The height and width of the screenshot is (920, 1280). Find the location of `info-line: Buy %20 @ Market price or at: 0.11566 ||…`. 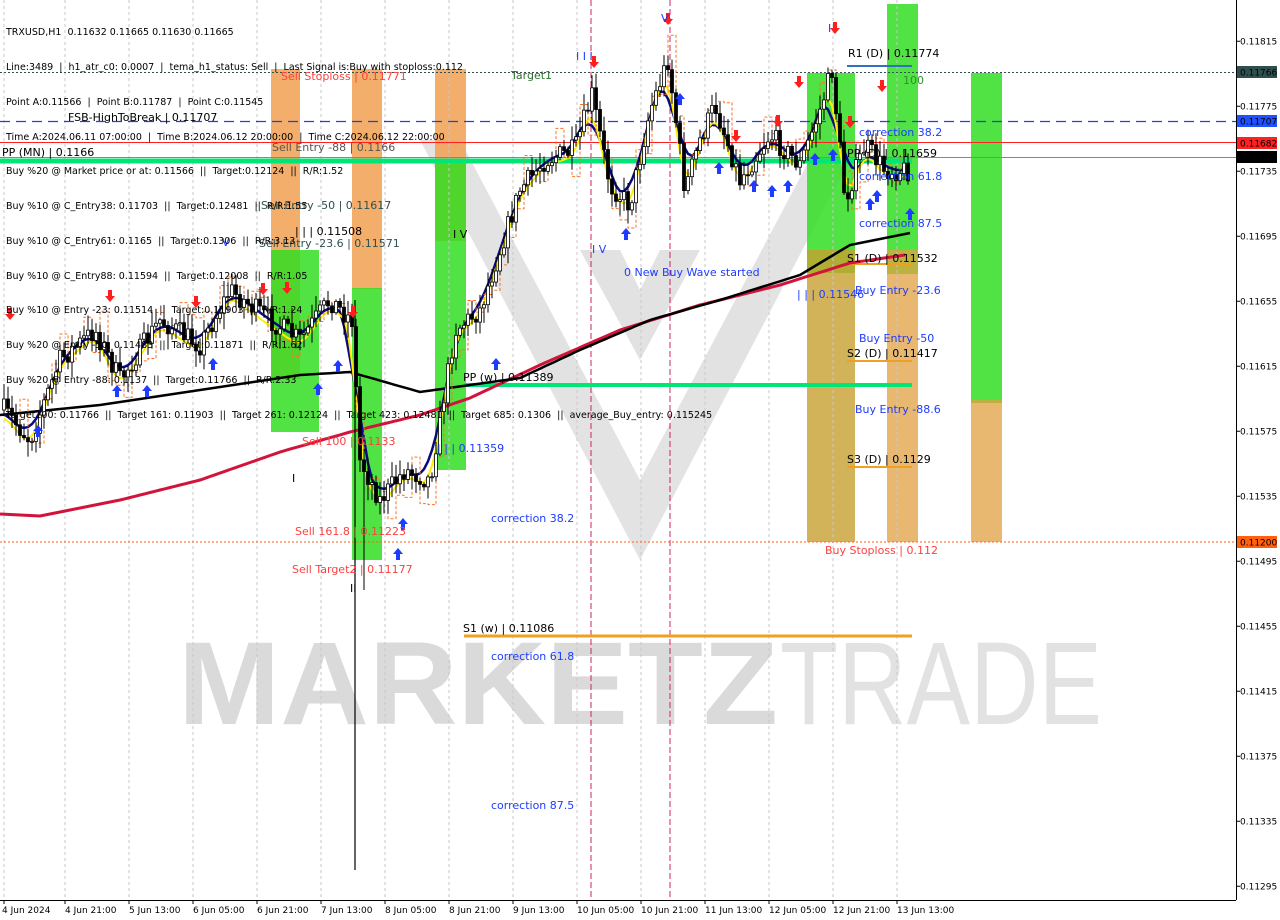

info-line: Buy %20 @ Market price or at: 0.11566 ||… is located at coordinates (175, 172).